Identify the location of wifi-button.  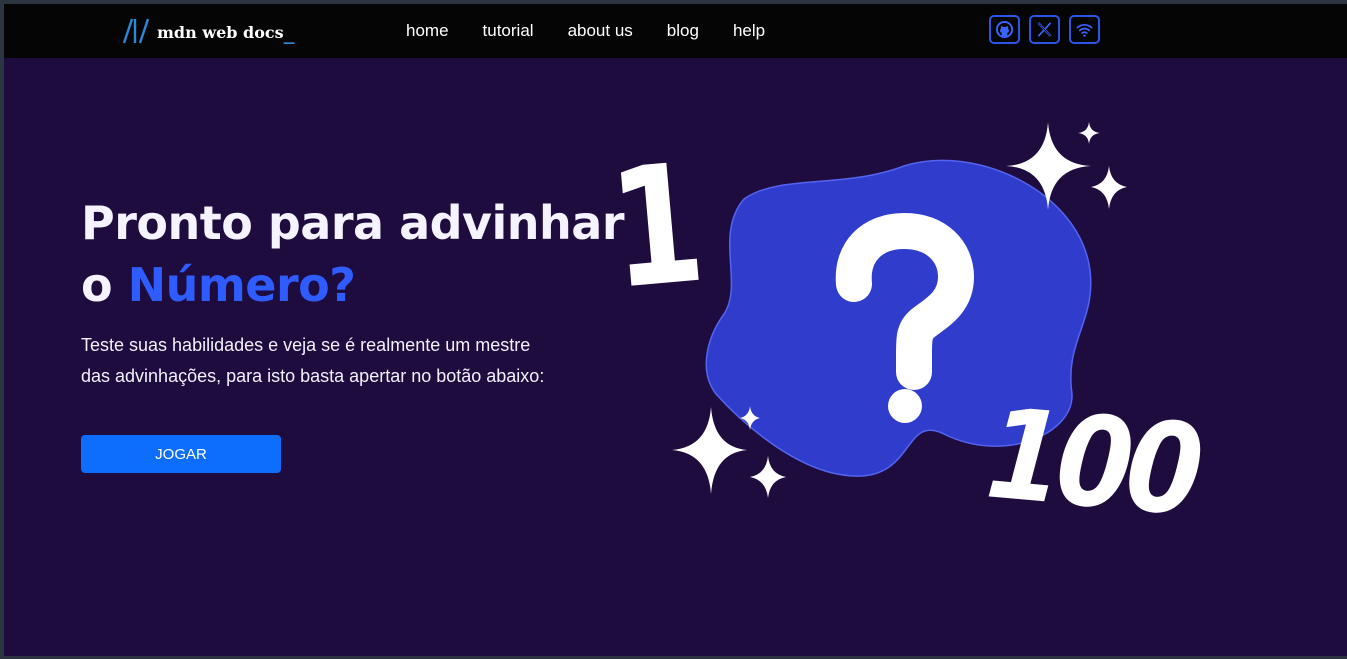
(1084, 29).